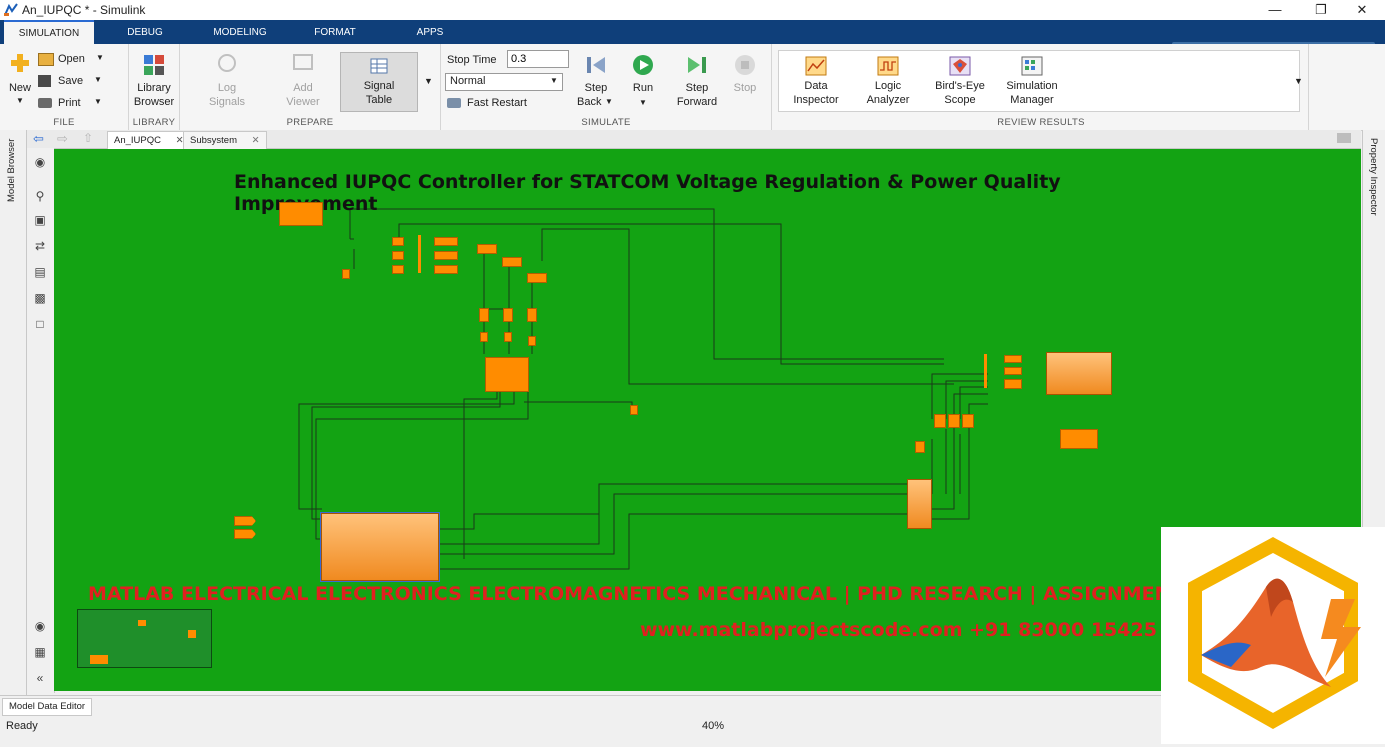 The width and height of the screenshot is (1385, 747). Describe the element at coordinates (643, 83) in the screenshot. I see `run-button: Run ▼` at that location.